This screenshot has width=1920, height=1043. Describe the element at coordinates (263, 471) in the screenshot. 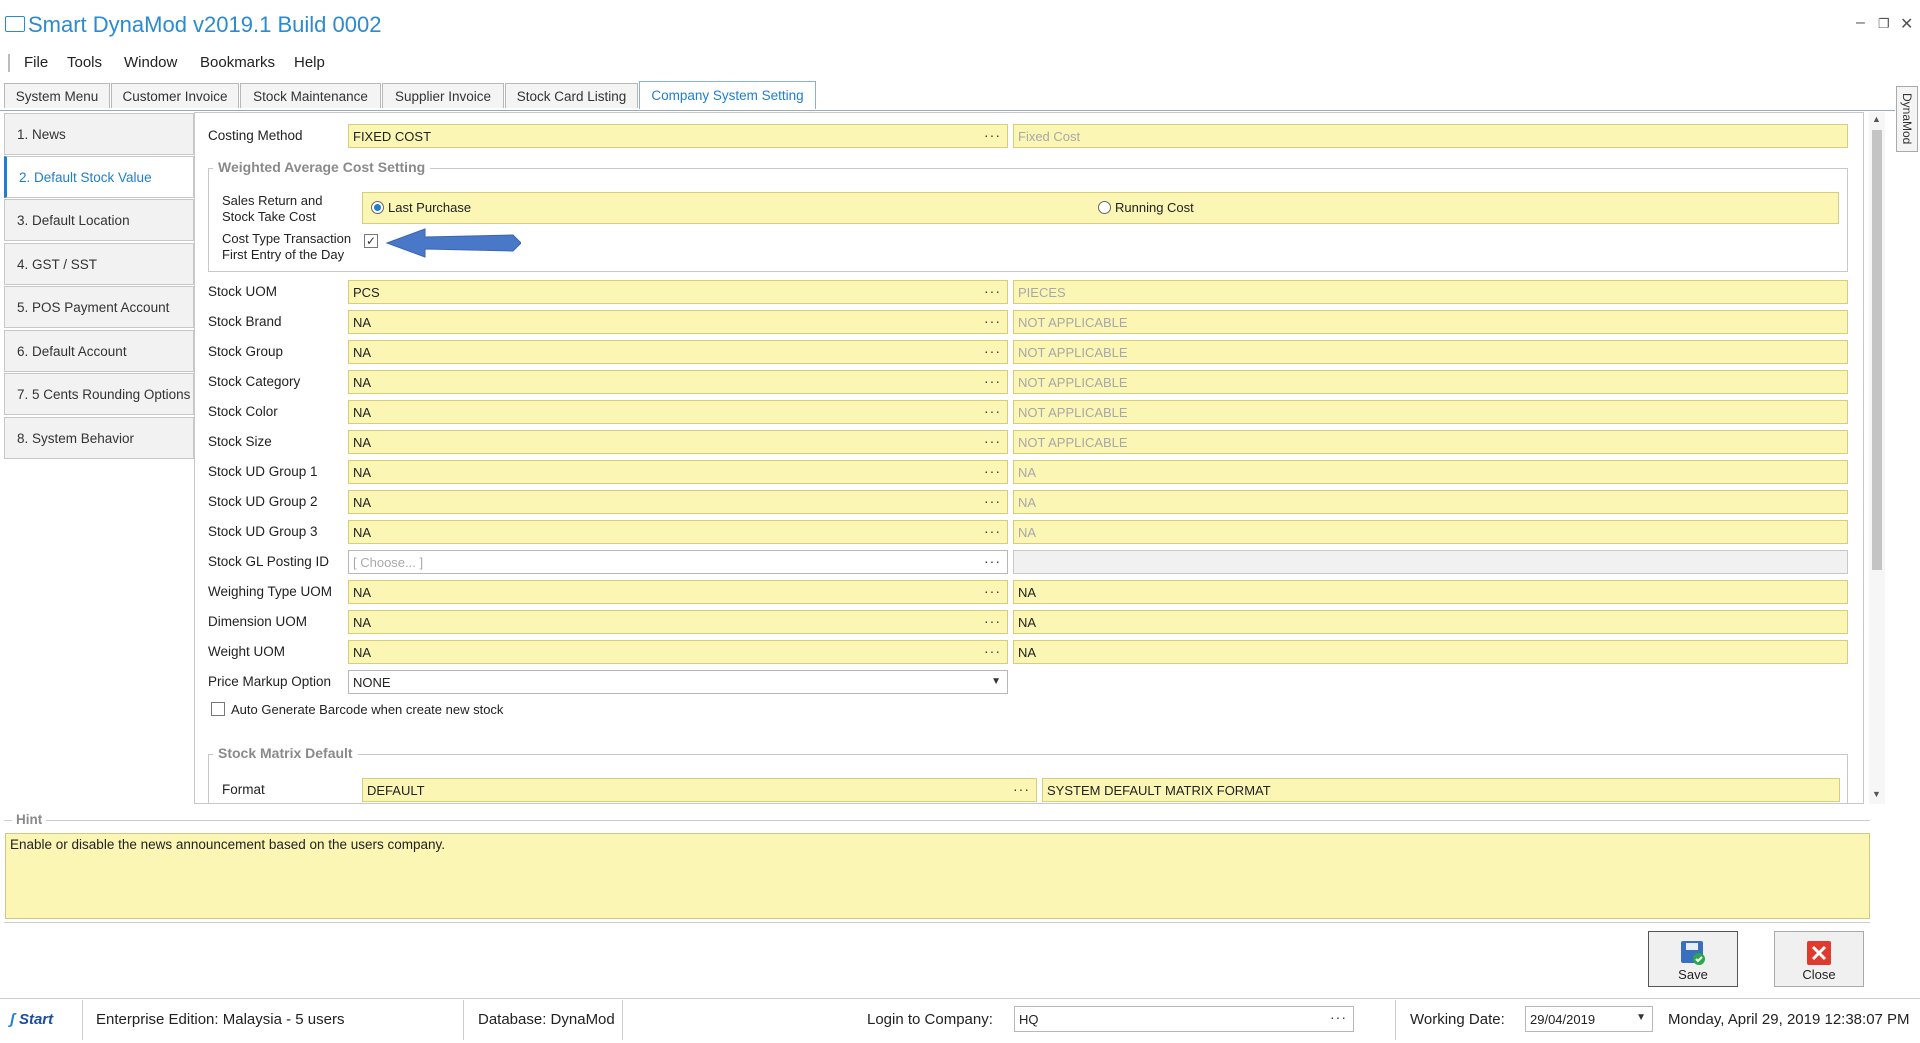

I see `stock-ud-group-1-label: Stock UD Group 1` at that location.